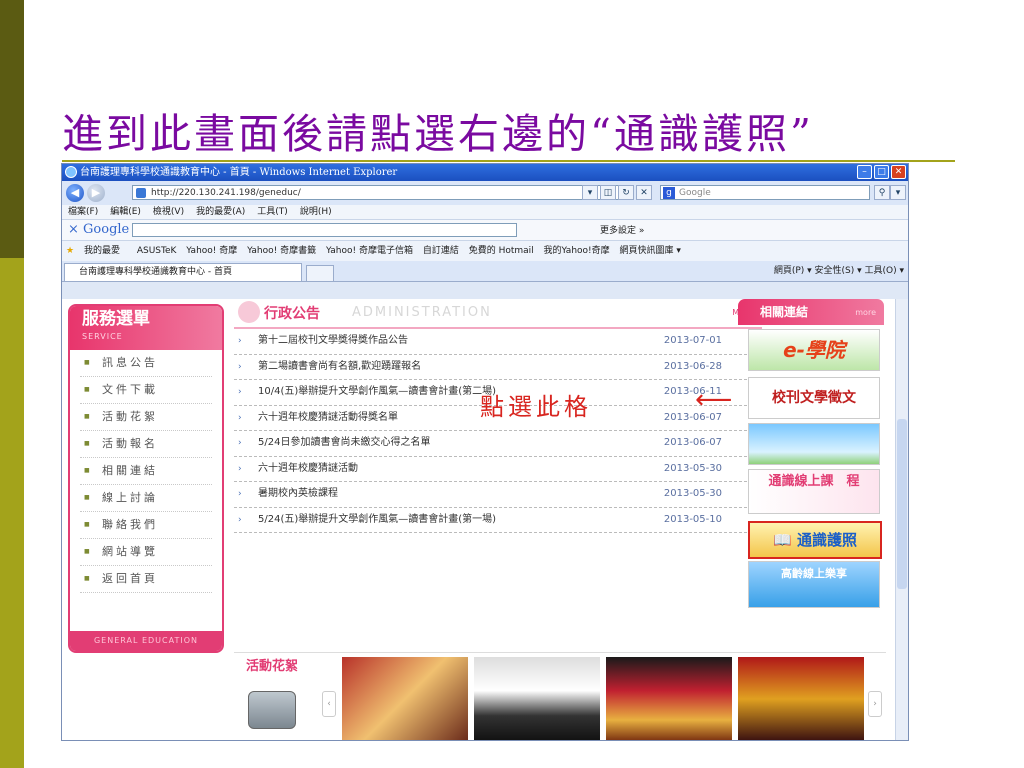 The height and width of the screenshot is (768, 1024). What do you see at coordinates (377, 392) in the screenshot?
I see `news-row-text: 10/4(五)舉辦提升文學創作風氣—讀書會計畫(第二場)` at bounding box center [377, 392].